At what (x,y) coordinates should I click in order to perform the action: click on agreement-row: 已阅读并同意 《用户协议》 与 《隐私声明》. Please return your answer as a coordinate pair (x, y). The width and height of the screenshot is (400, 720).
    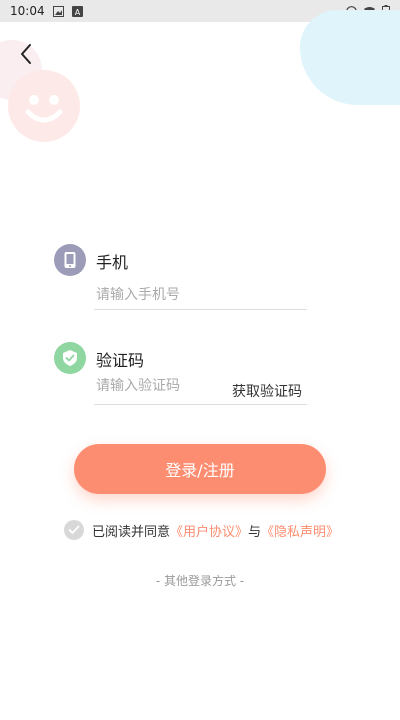
    Looking at the image, I should click on (201, 530).